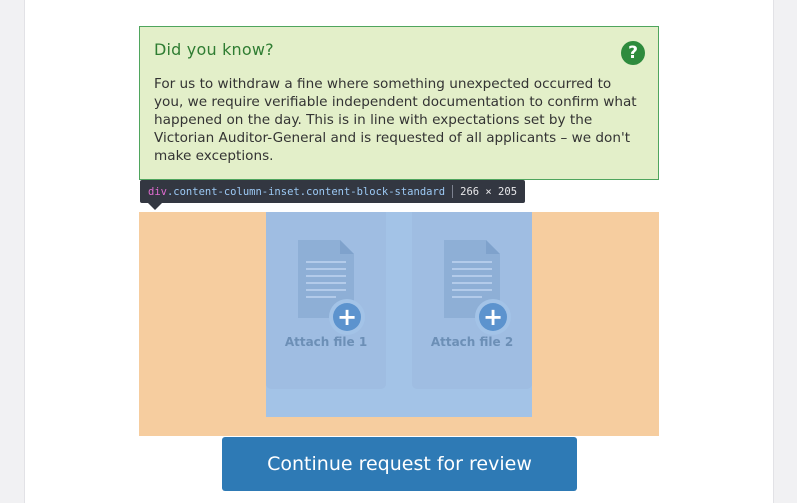  Describe the element at coordinates (633, 53) in the screenshot. I see `help-icon: ?` at that location.